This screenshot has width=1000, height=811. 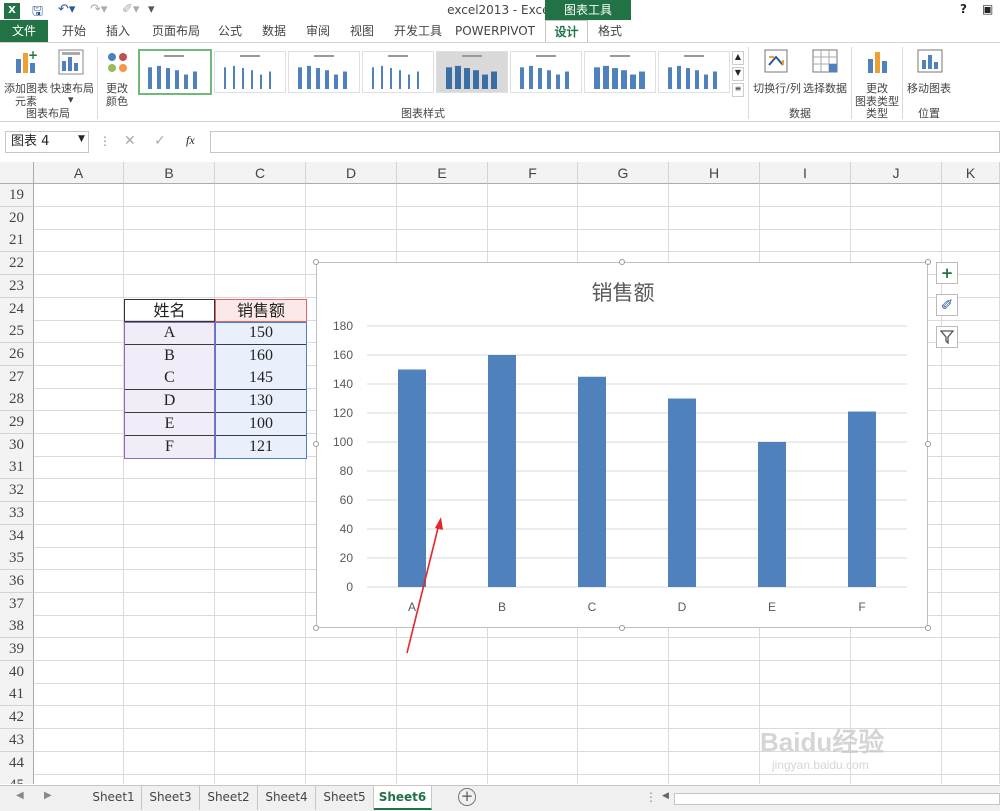 What do you see at coordinates (971, 173) in the screenshot?
I see `column-header: K` at bounding box center [971, 173].